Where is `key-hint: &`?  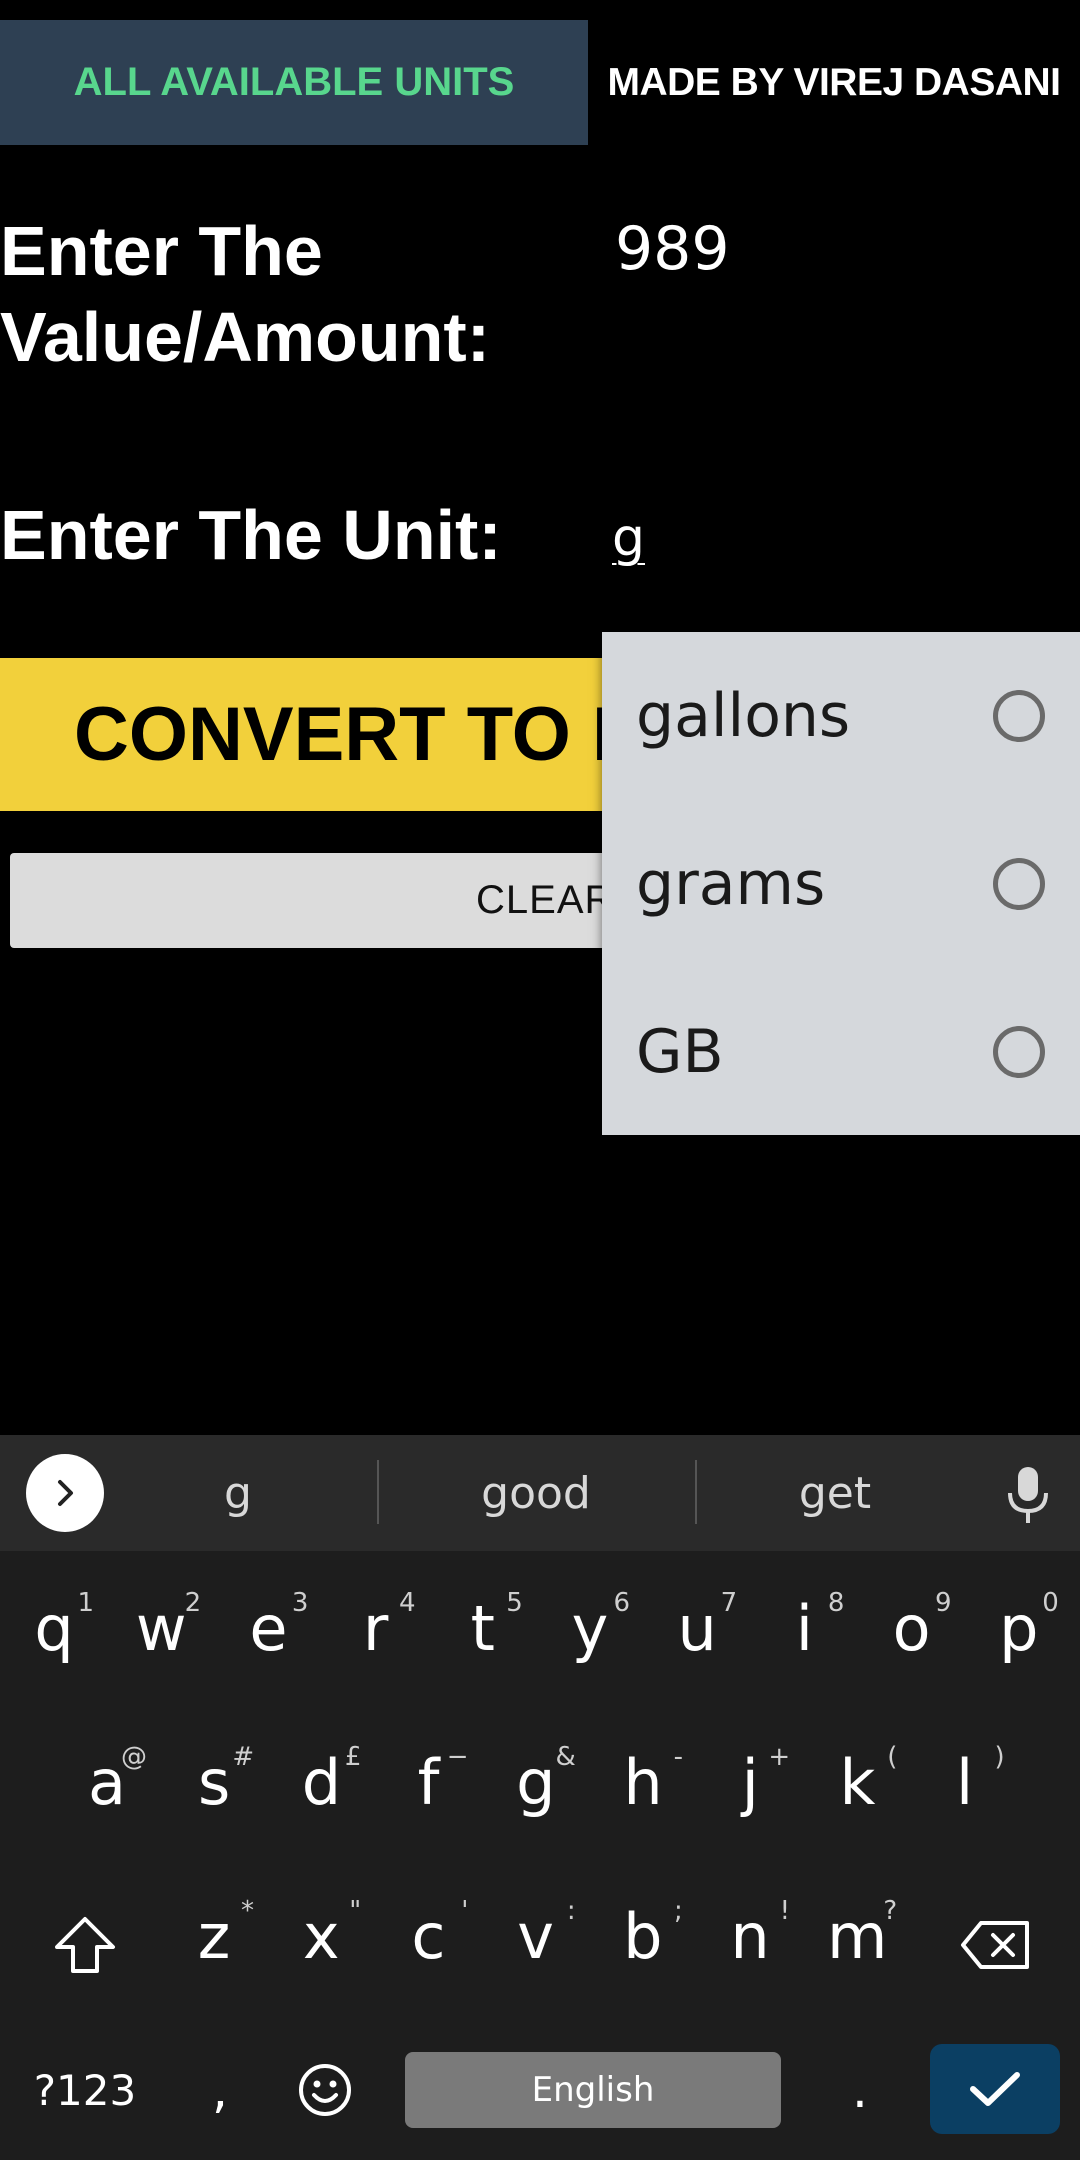 key-hint: & is located at coordinates (565, 1757).